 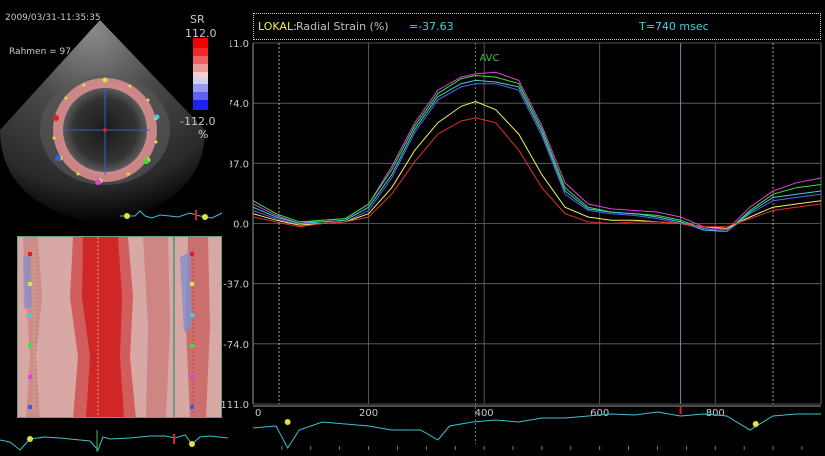 I want to click on y-tick-label: 0.0, so click(x=241, y=225).